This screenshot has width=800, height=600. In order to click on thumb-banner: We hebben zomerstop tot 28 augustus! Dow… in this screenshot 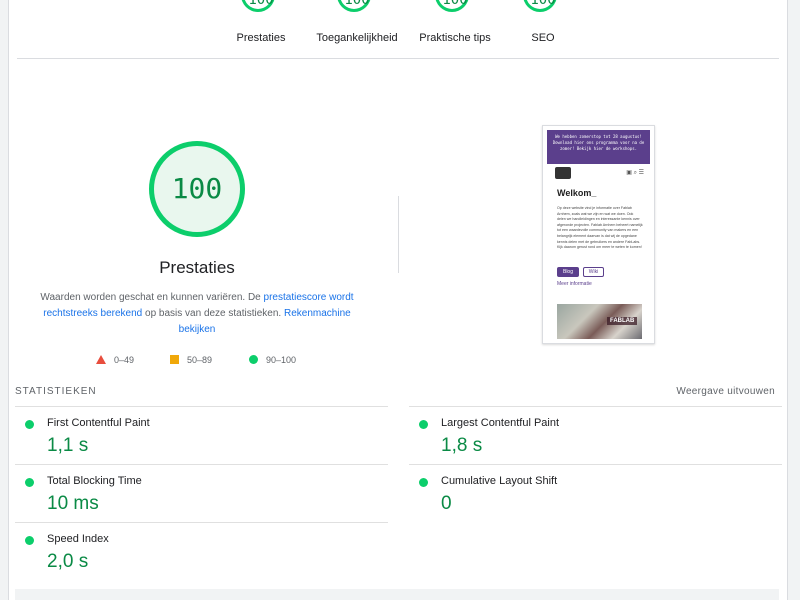, I will do `click(598, 147)`.